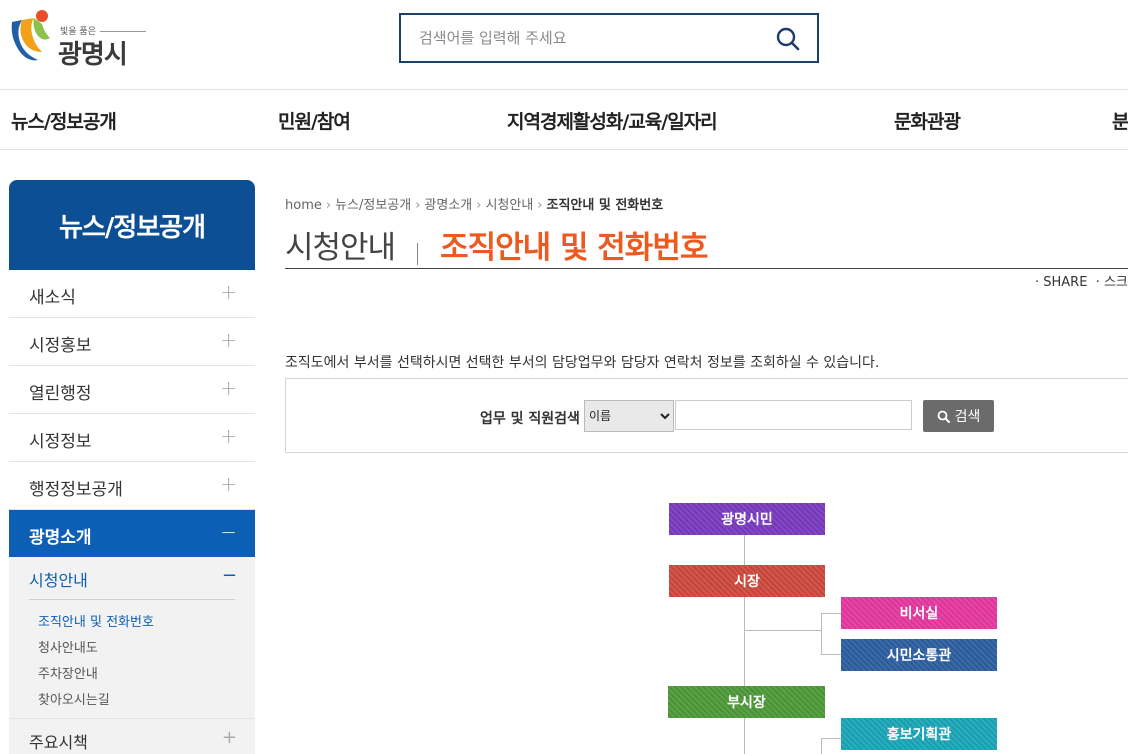 Image resolution: width=1128 pixels, height=754 pixels. What do you see at coordinates (967, 417) in the screenshot?
I see `staff-search-button-label: 검색` at bounding box center [967, 417].